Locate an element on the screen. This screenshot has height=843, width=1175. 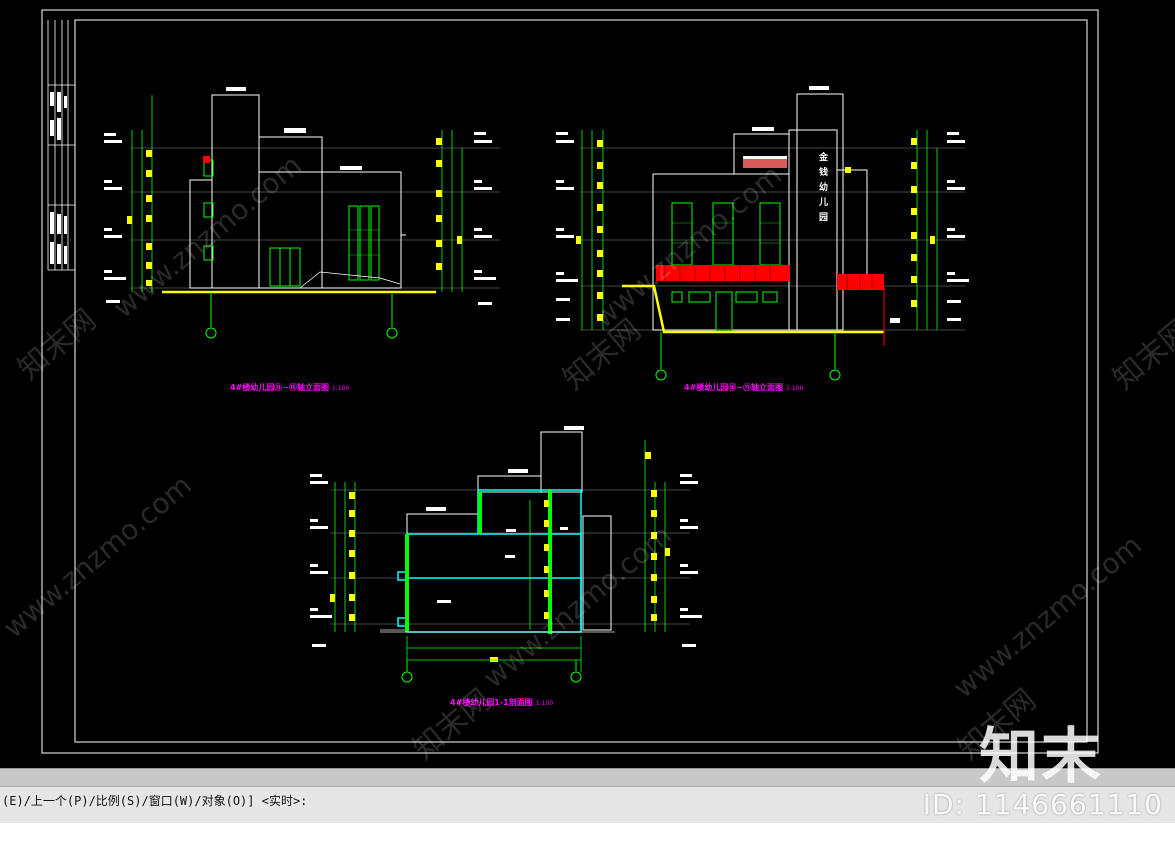
elevation-2-title: 4#楼幼儿园⑯~⑪轴立面图 1:100 is located at coordinates (743, 387).